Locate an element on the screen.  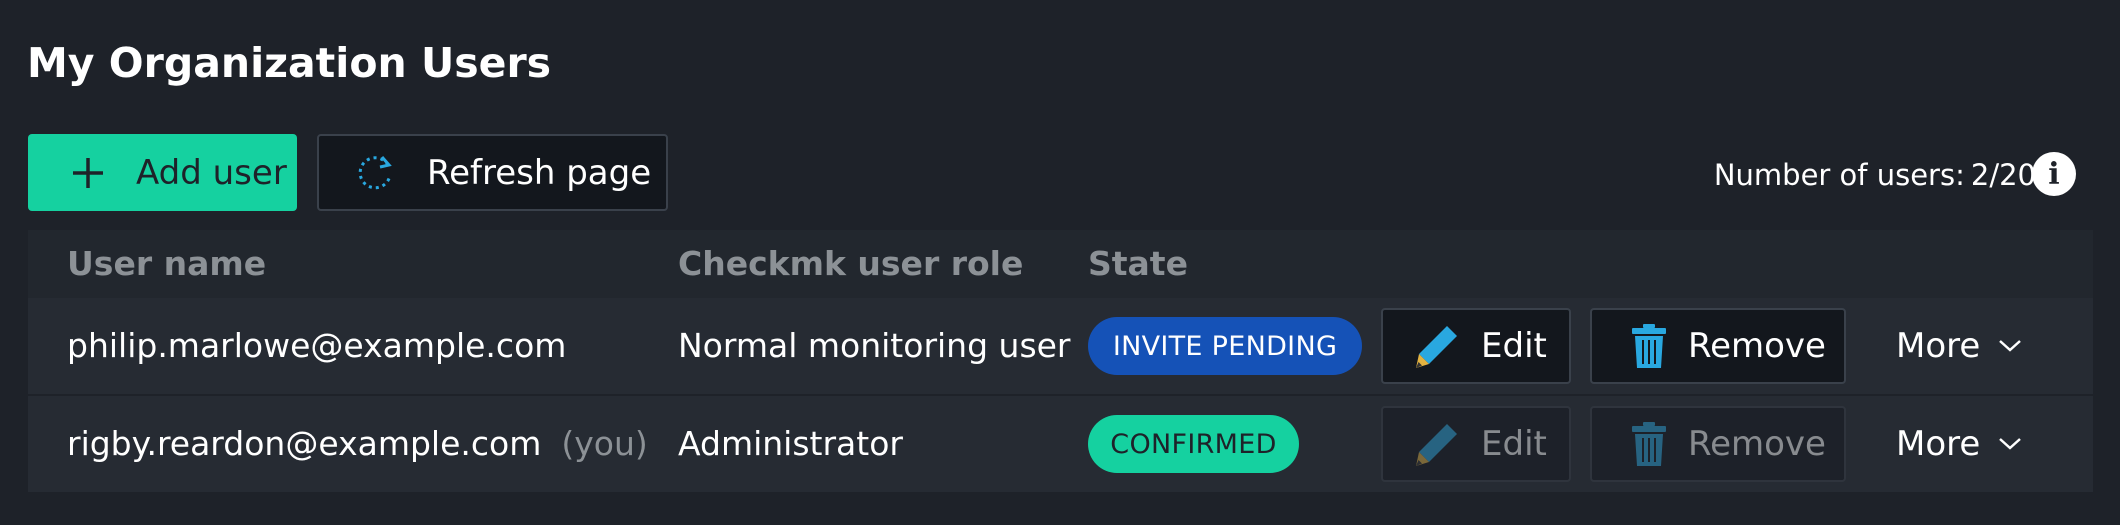
page-title: My Organization Users is located at coordinates (289, 63).